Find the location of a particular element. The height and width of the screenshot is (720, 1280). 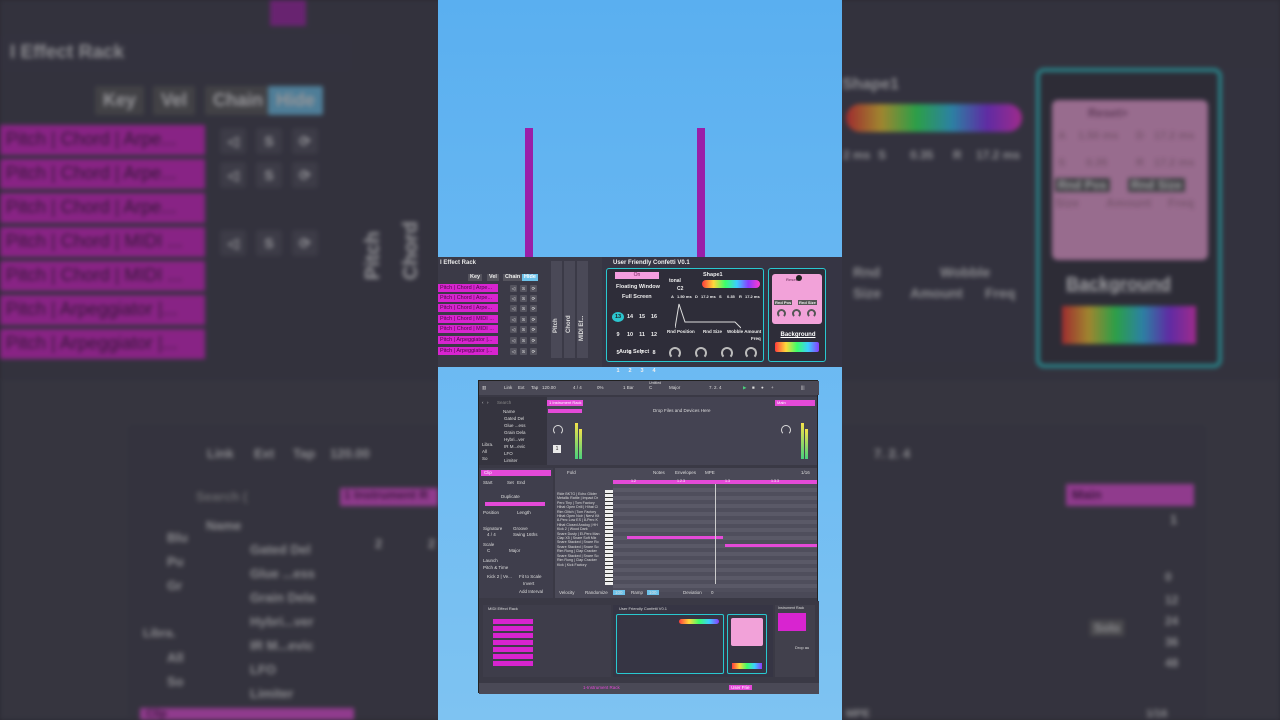

pitch-time-section: Pitch & Time is located at coordinates (495, 567).